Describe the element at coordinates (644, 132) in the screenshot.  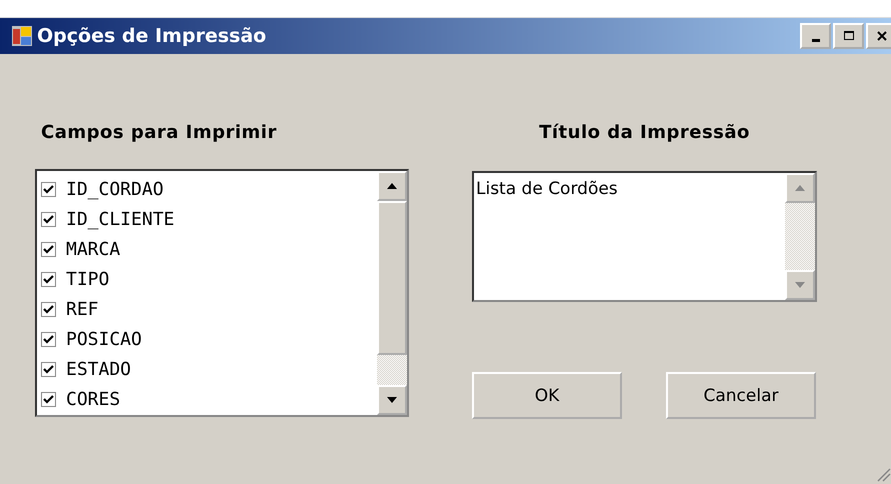
I see `title-label: Título da Impressão` at that location.